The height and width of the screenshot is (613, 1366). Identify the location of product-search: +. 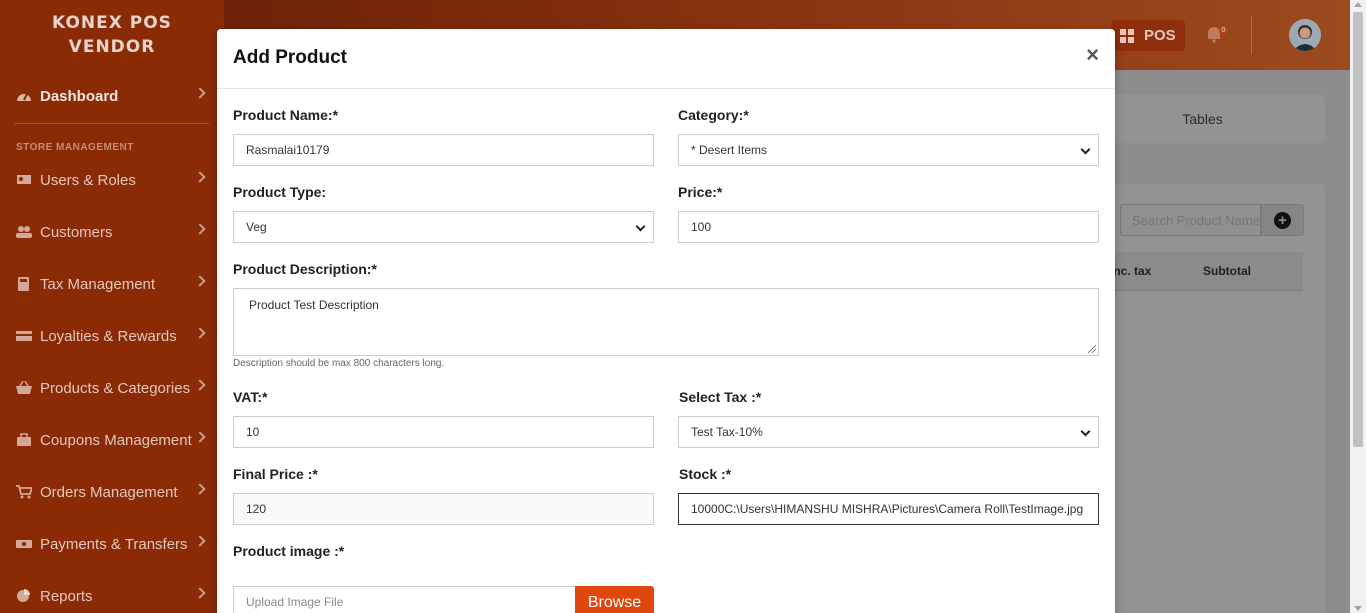
(1212, 220).